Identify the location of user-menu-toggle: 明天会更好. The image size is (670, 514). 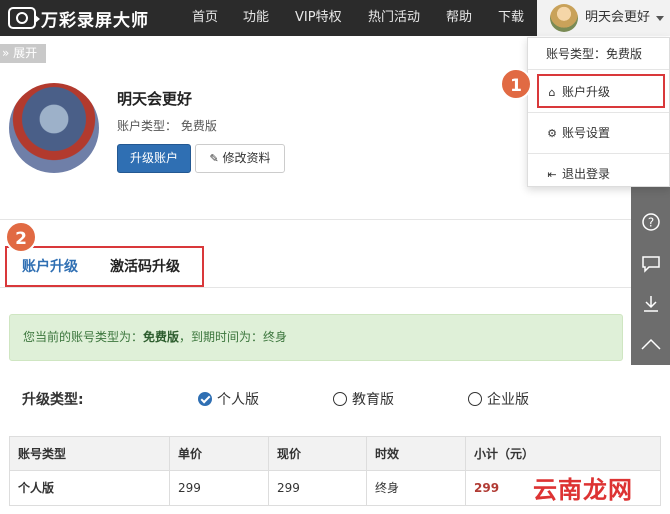
(603, 18).